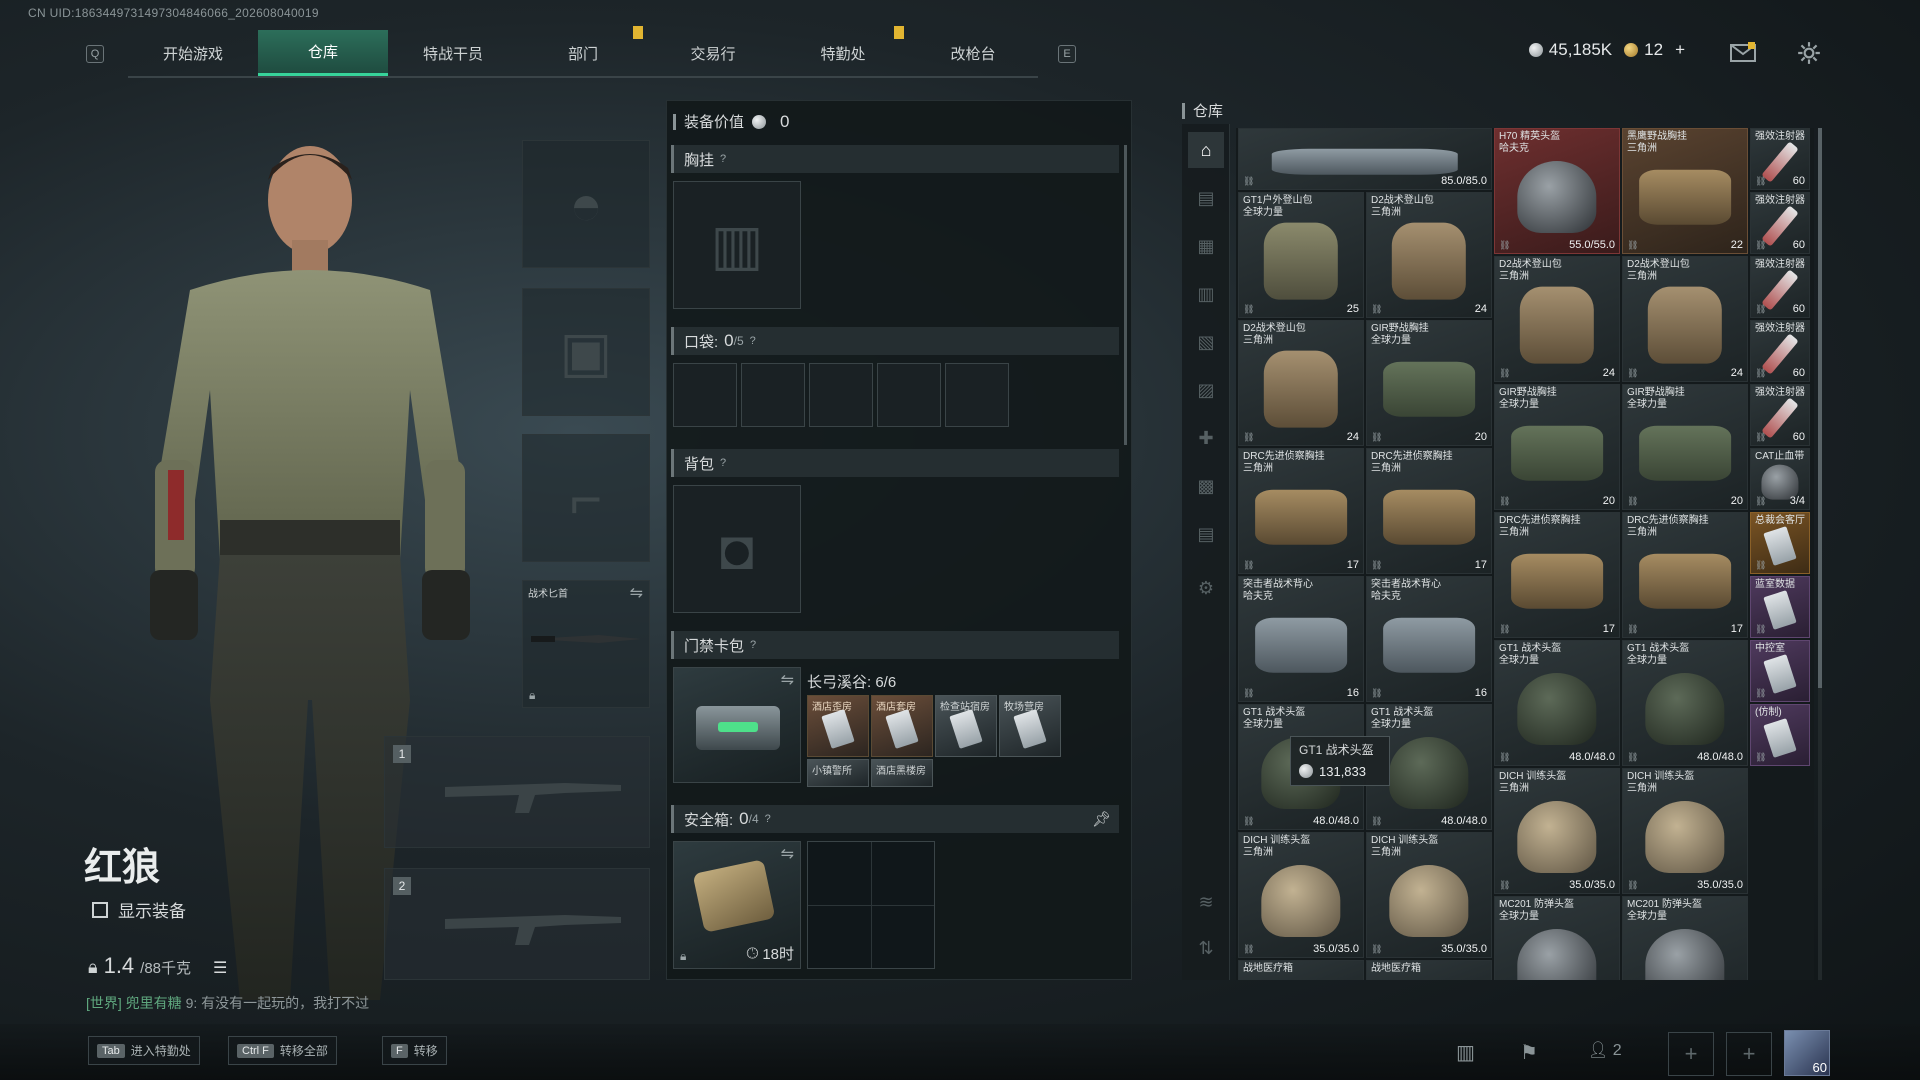 The image size is (1920, 1080). I want to click on category-medical-icon: ✚, so click(1206, 438).